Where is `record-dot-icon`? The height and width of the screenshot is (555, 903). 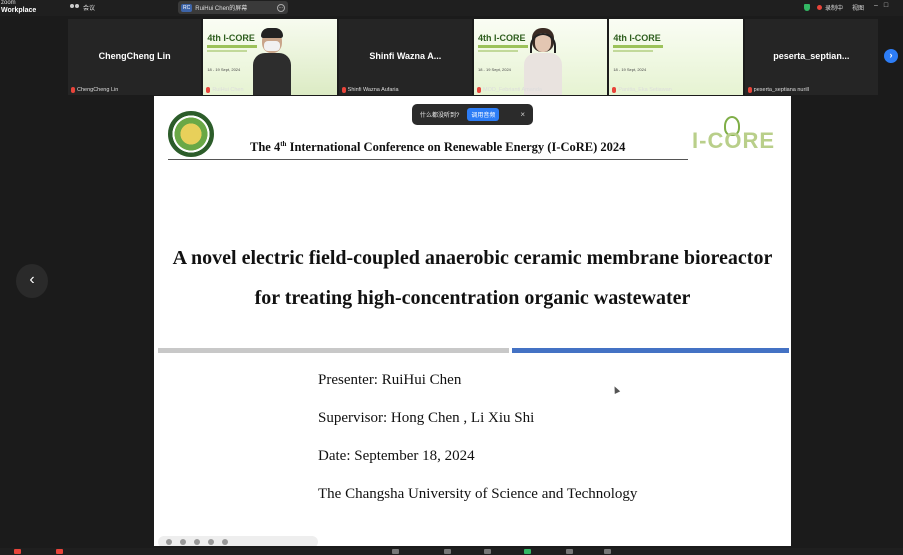
record-dot-icon is located at coordinates (819, 7).